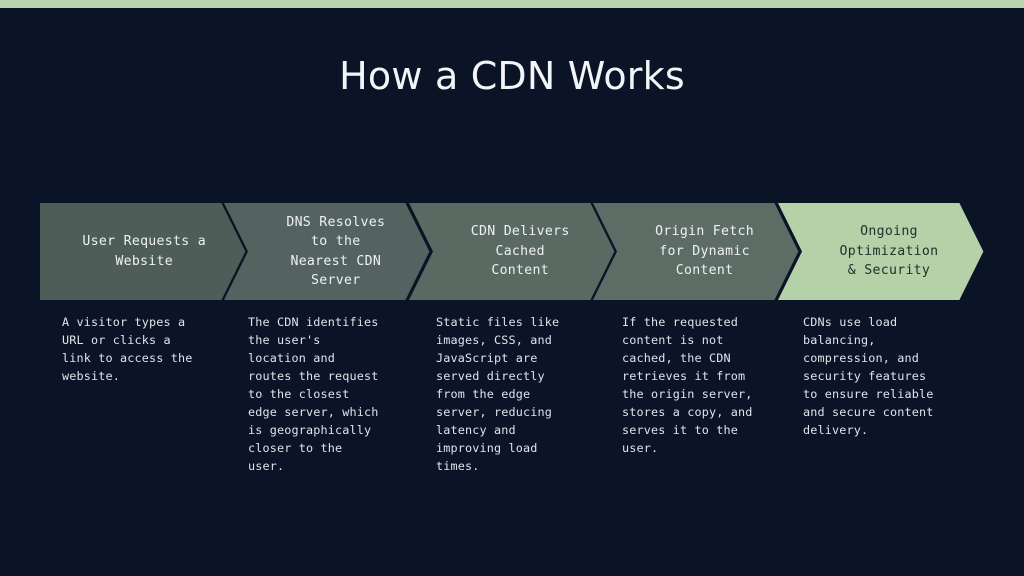 The width and height of the screenshot is (1024, 576). What do you see at coordinates (704, 251) in the screenshot?
I see `flow-step-label-4: Origin Fetch for Dynamic Content` at bounding box center [704, 251].